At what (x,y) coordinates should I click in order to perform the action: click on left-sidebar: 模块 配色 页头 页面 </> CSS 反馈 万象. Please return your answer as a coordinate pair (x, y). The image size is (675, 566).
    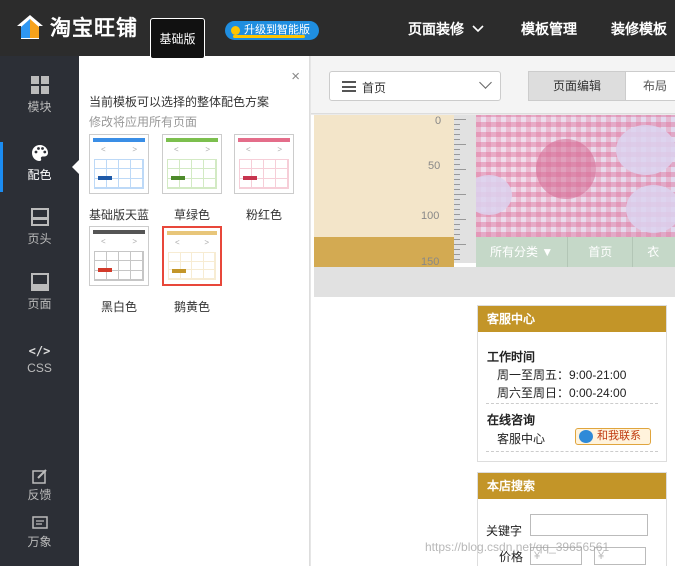
    Looking at the image, I should click on (39, 311).